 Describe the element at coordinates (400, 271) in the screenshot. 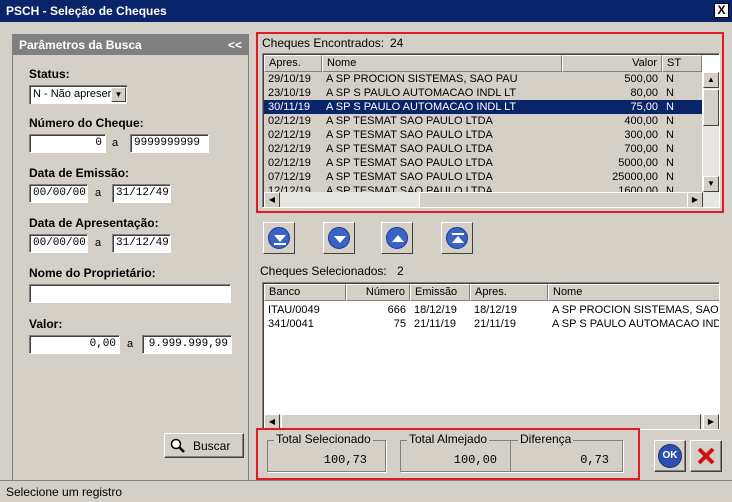

I see `selected-count: 2` at that location.